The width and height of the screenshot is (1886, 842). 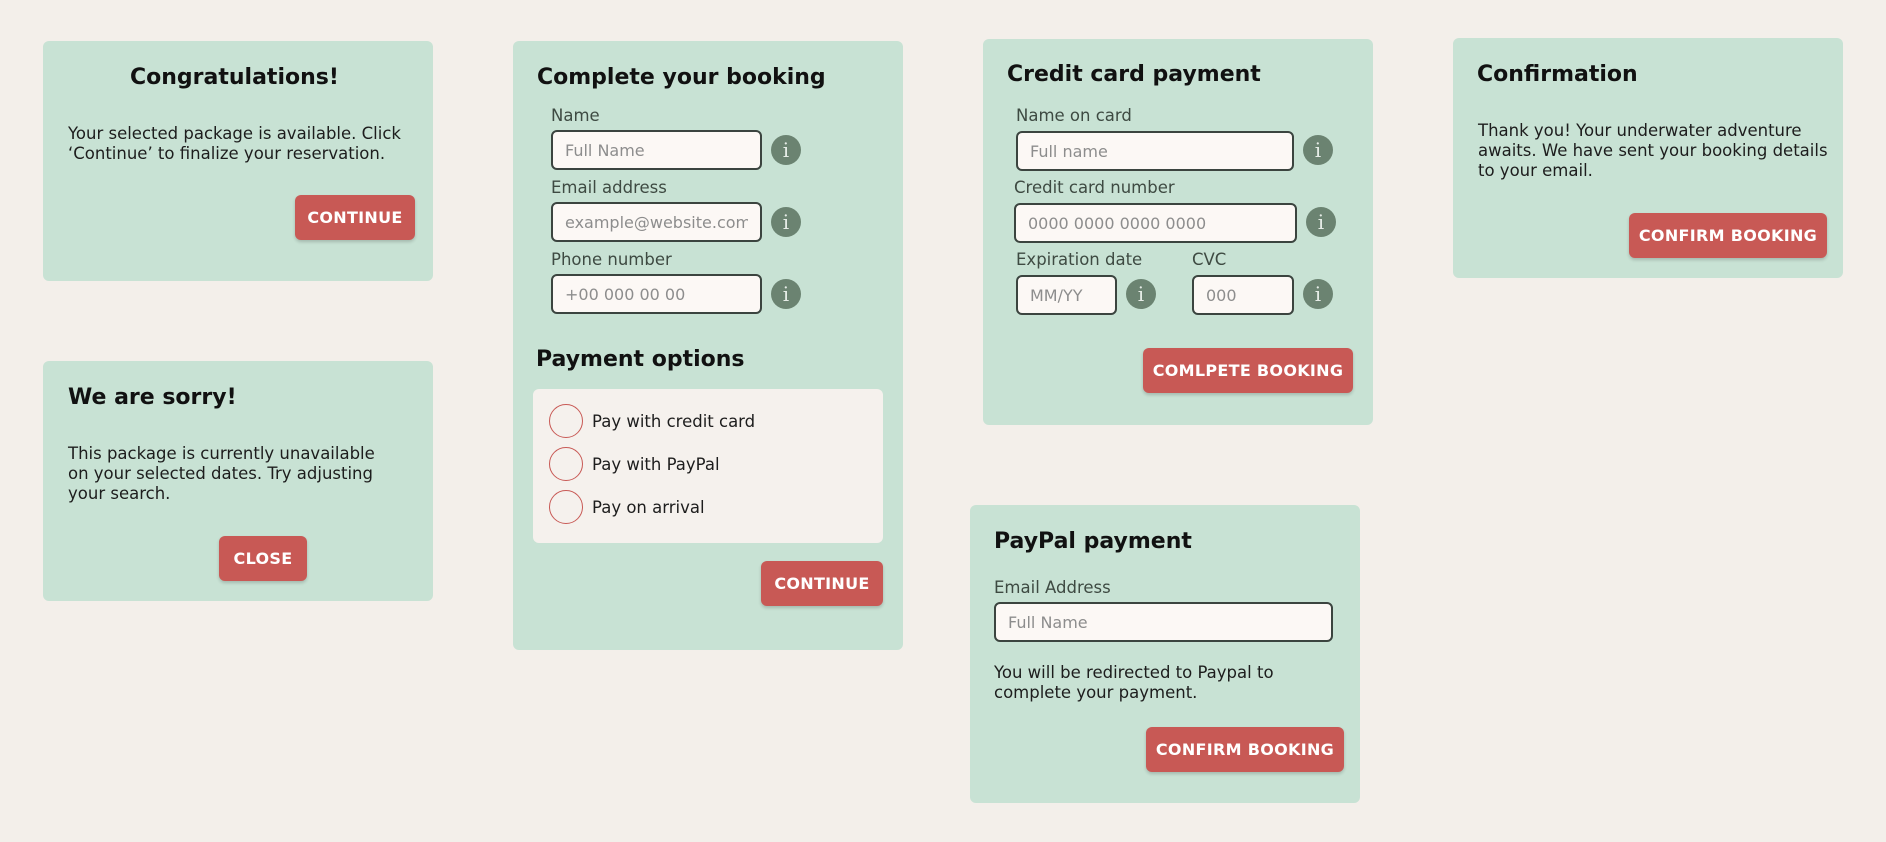 What do you see at coordinates (1141, 294) in the screenshot?
I see `expiration-date-info-icon: i` at bounding box center [1141, 294].